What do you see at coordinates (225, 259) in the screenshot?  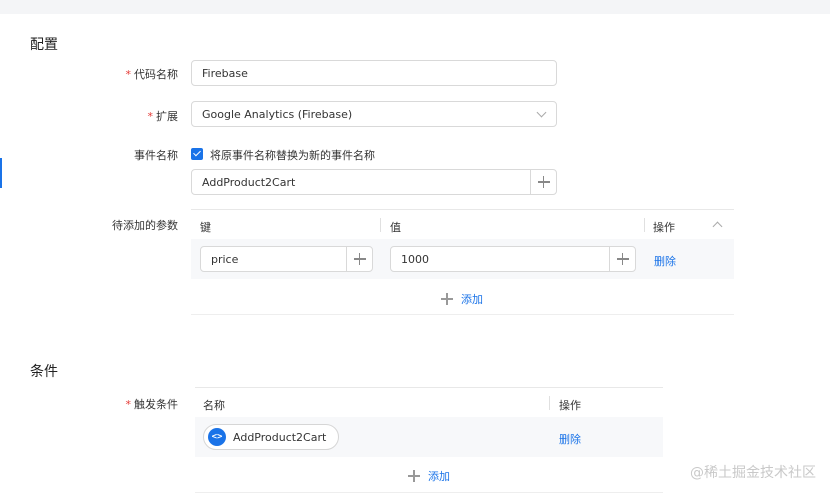 I see `param-key-value: price` at bounding box center [225, 259].